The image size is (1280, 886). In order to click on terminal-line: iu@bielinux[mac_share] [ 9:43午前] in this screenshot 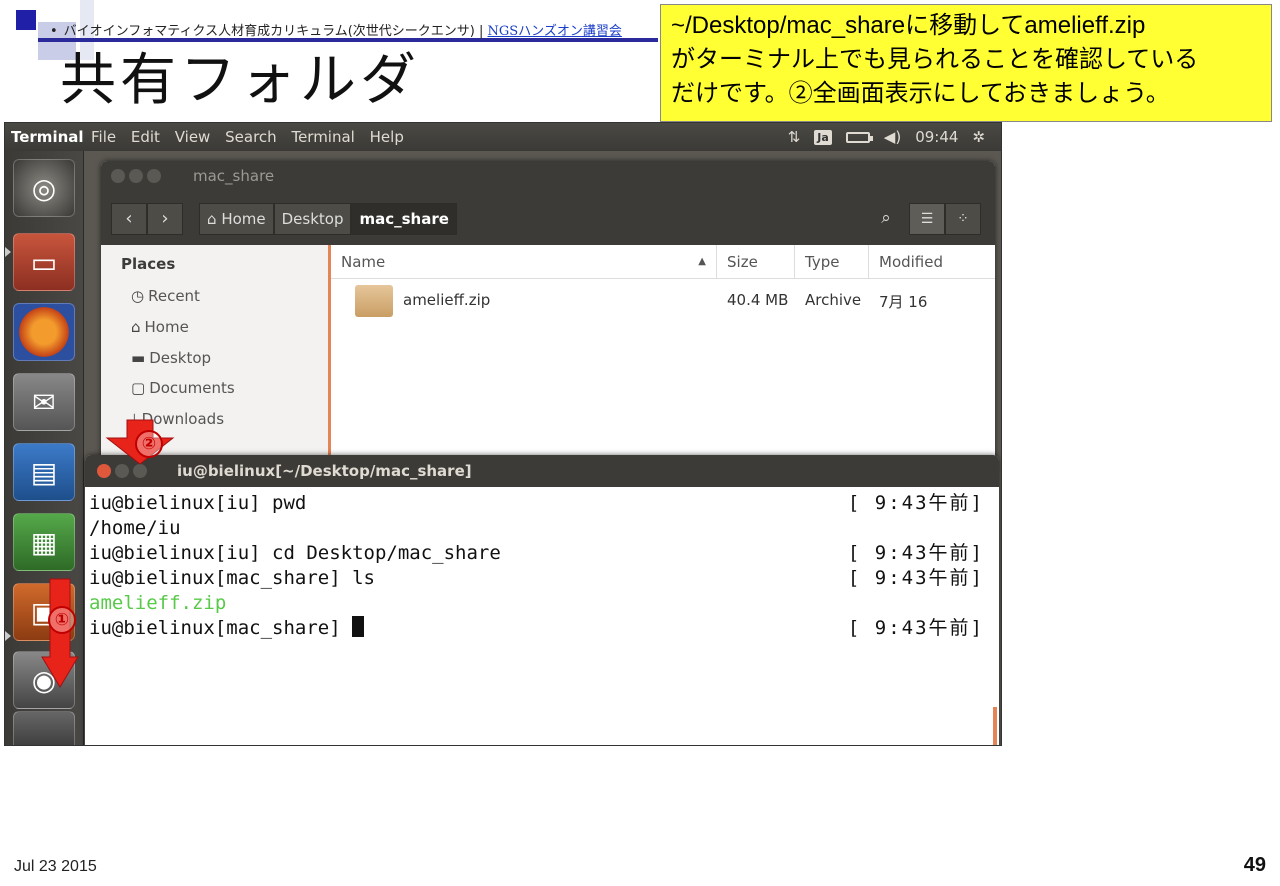, I will do `click(536, 628)`.